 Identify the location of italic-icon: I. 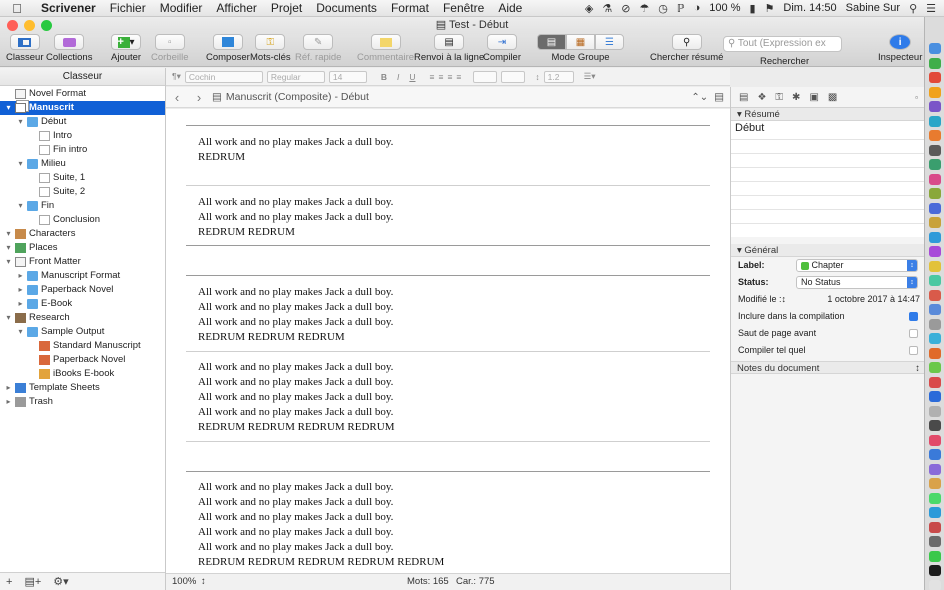
(398, 77).